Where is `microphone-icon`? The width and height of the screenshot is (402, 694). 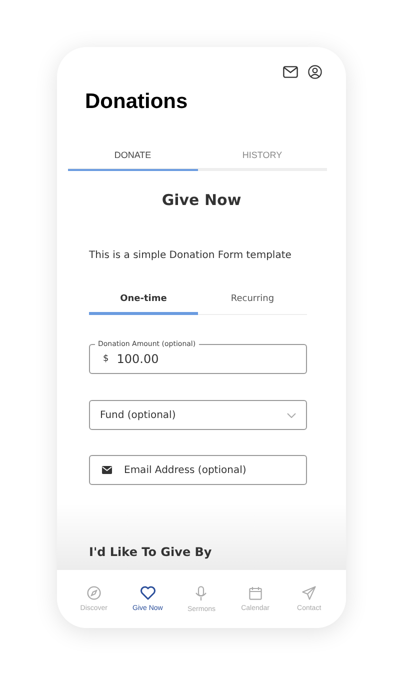 microphone-icon is located at coordinates (201, 593).